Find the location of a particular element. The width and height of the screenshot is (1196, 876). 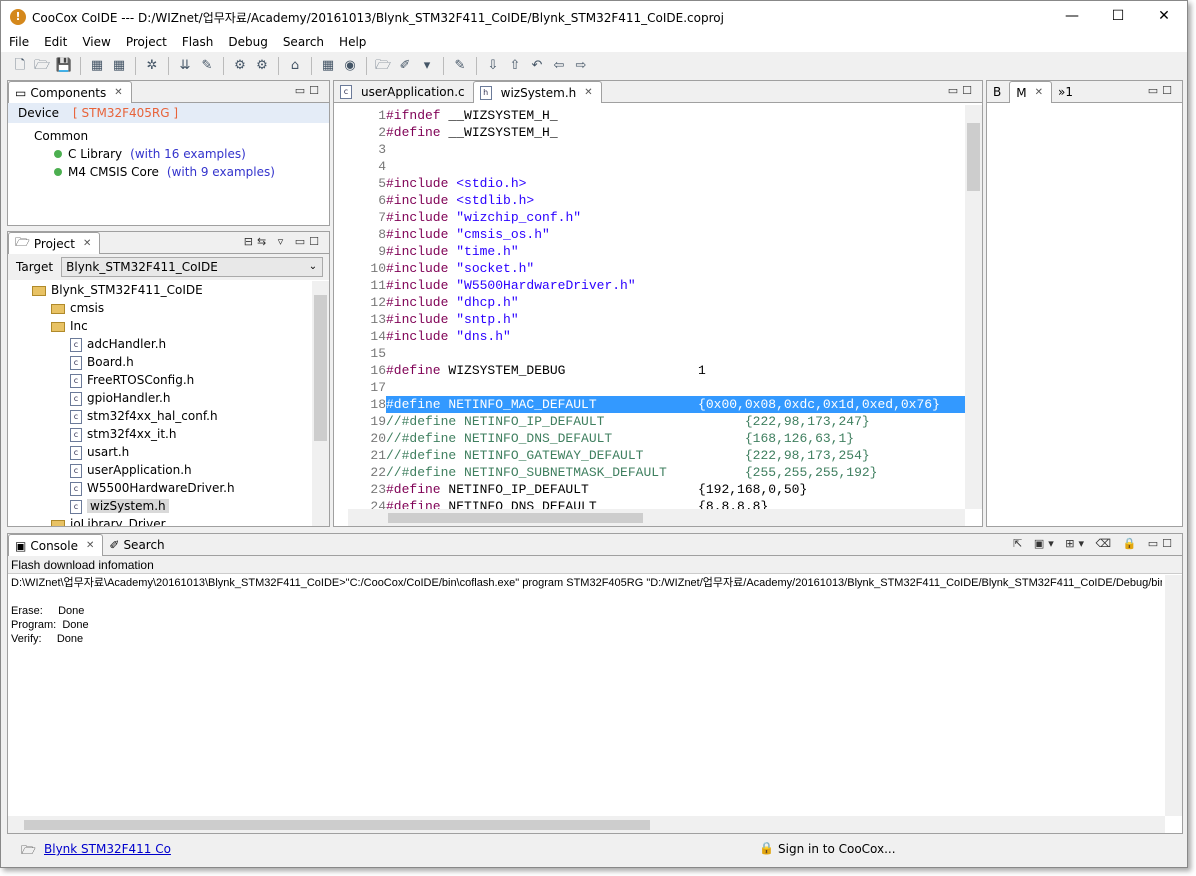

web-icon: ◉ is located at coordinates (350, 66).